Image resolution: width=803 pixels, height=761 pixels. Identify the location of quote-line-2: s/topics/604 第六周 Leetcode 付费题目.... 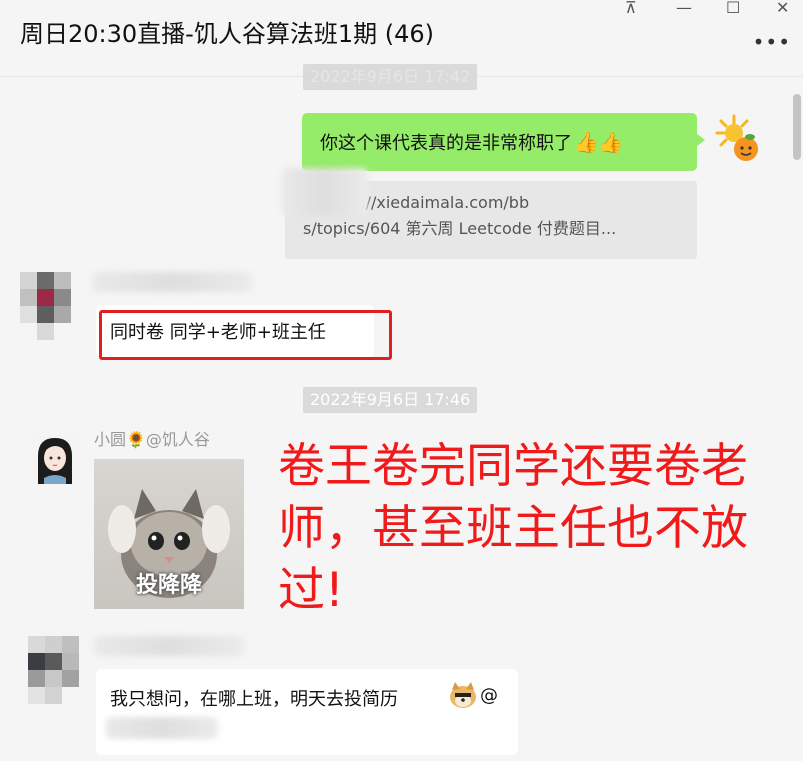
(460, 228).